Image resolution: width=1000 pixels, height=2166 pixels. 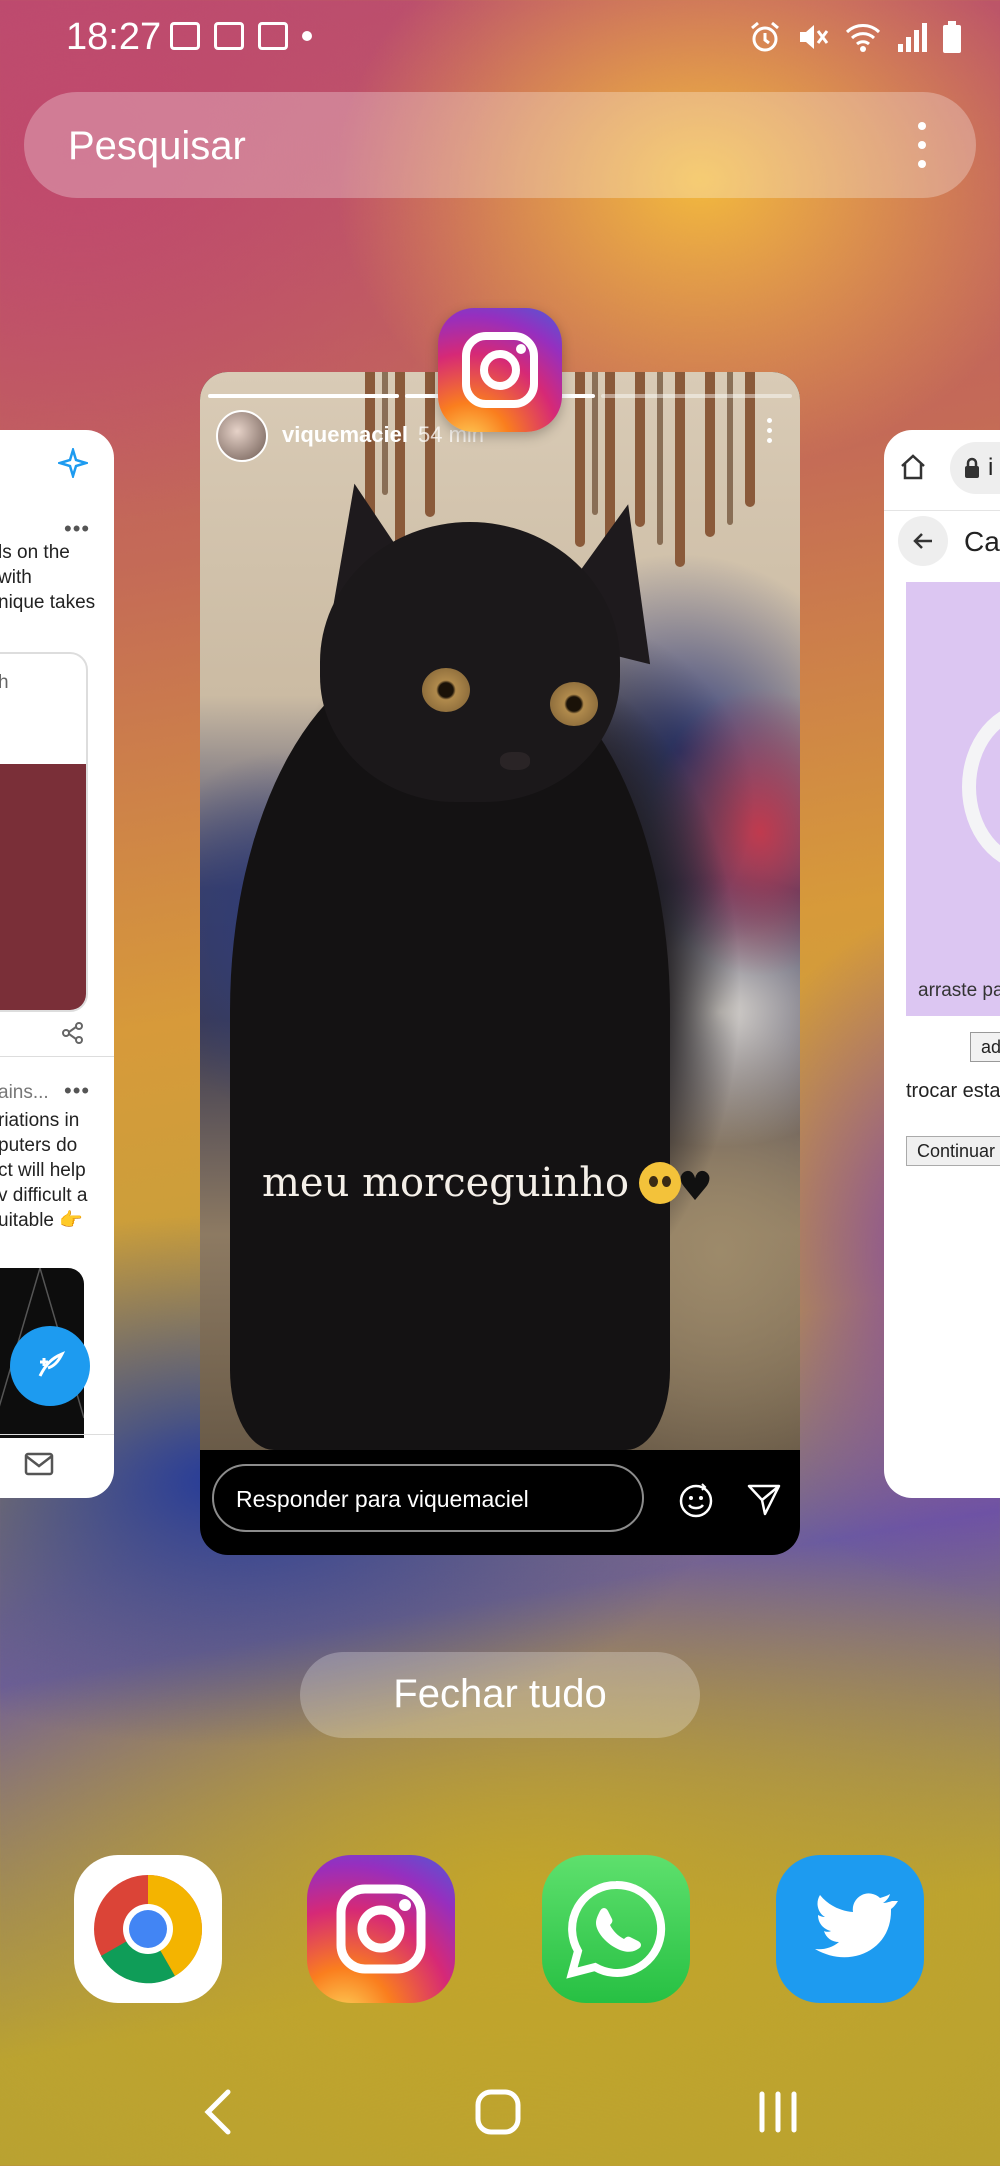 I want to click on back-button, so click(x=923, y=541).